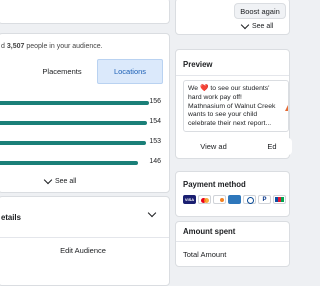  What do you see at coordinates (234, 199) in the screenshot?
I see `amex-icon` at bounding box center [234, 199].